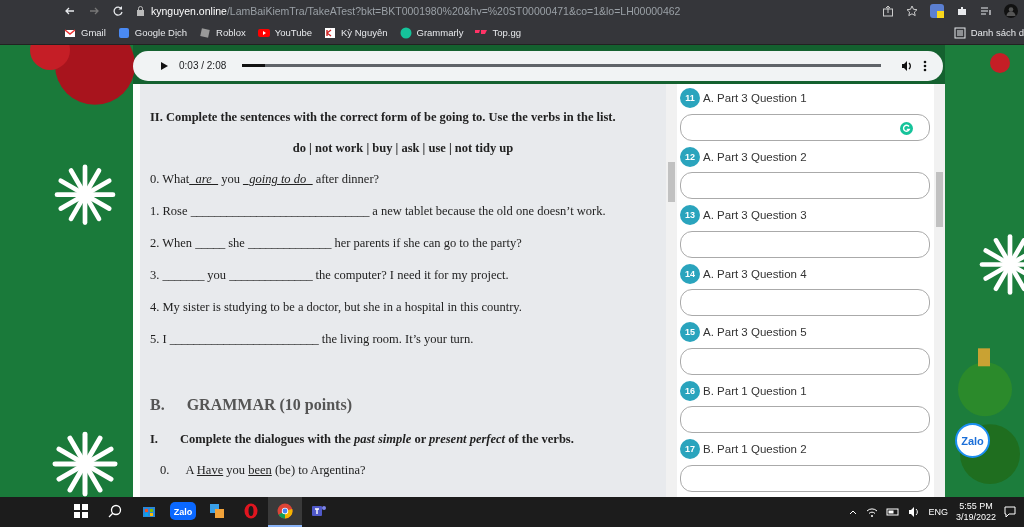  What do you see at coordinates (383, 117) in the screenshot?
I see `exercise-heading: II. Complete the sentences with the correct form of be going to. Use the verbs in the list.` at bounding box center [383, 117].